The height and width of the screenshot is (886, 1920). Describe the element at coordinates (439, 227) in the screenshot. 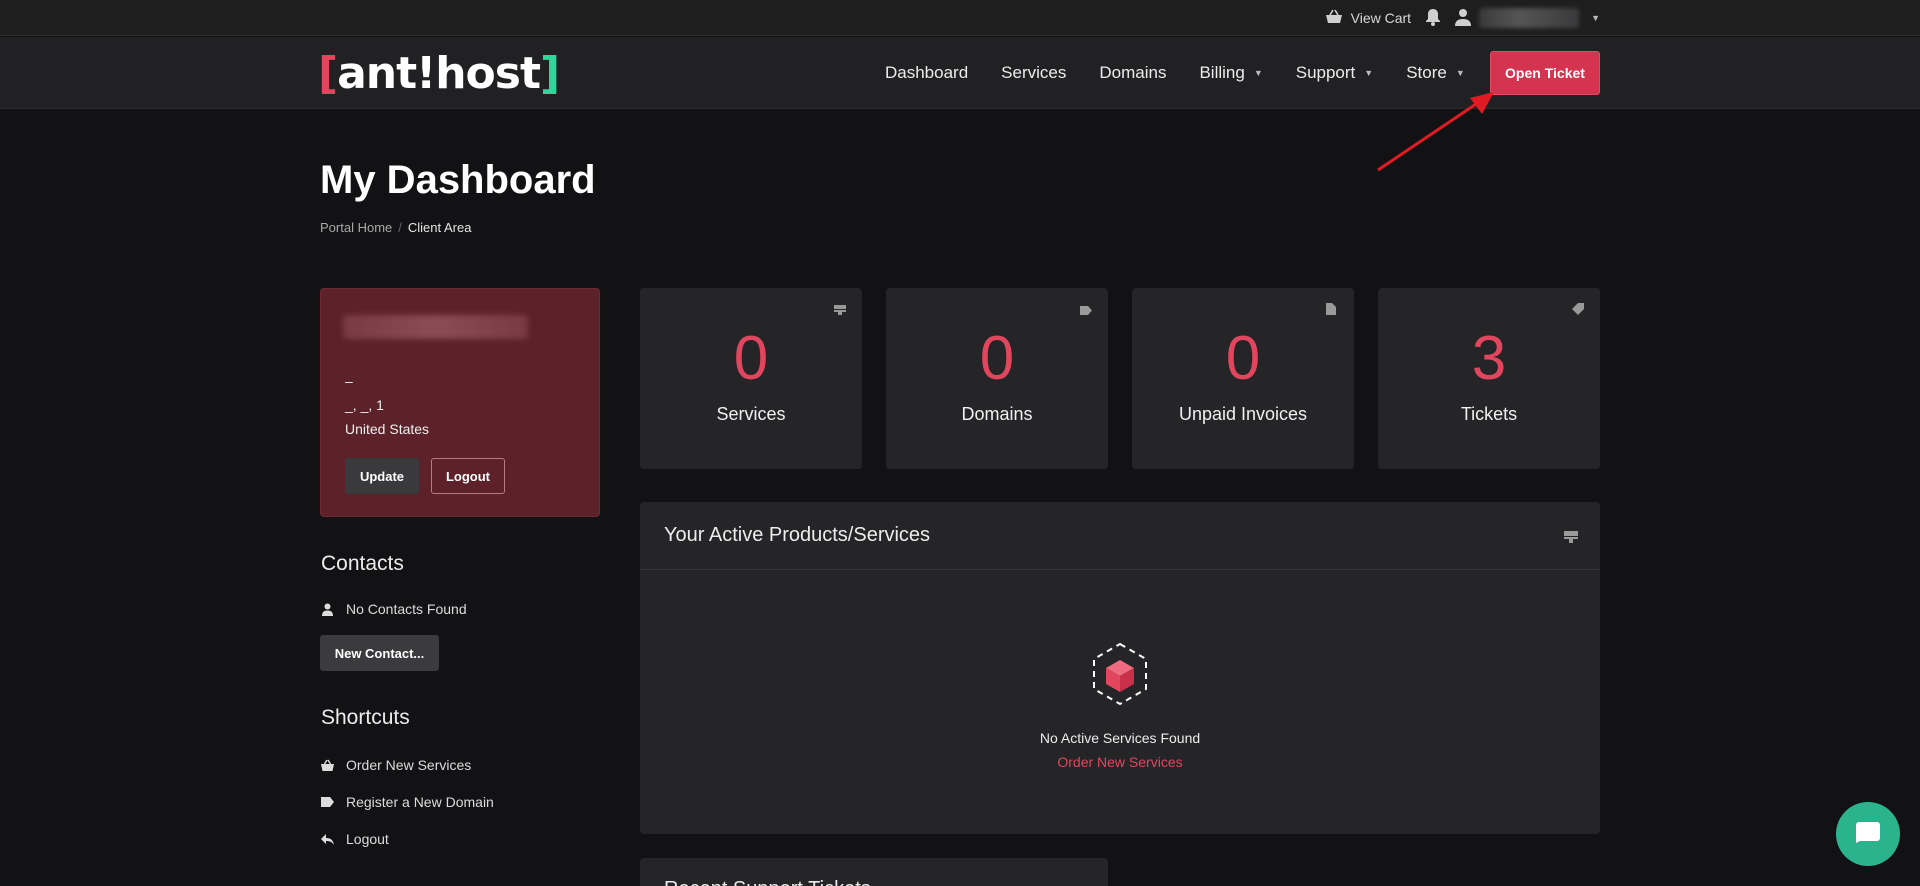

I see `breadcrumb-current: Client Area` at that location.